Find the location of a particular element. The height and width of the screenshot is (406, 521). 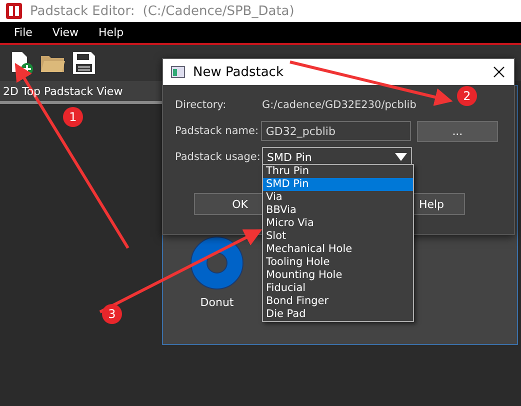

save-icon is located at coordinates (84, 63).